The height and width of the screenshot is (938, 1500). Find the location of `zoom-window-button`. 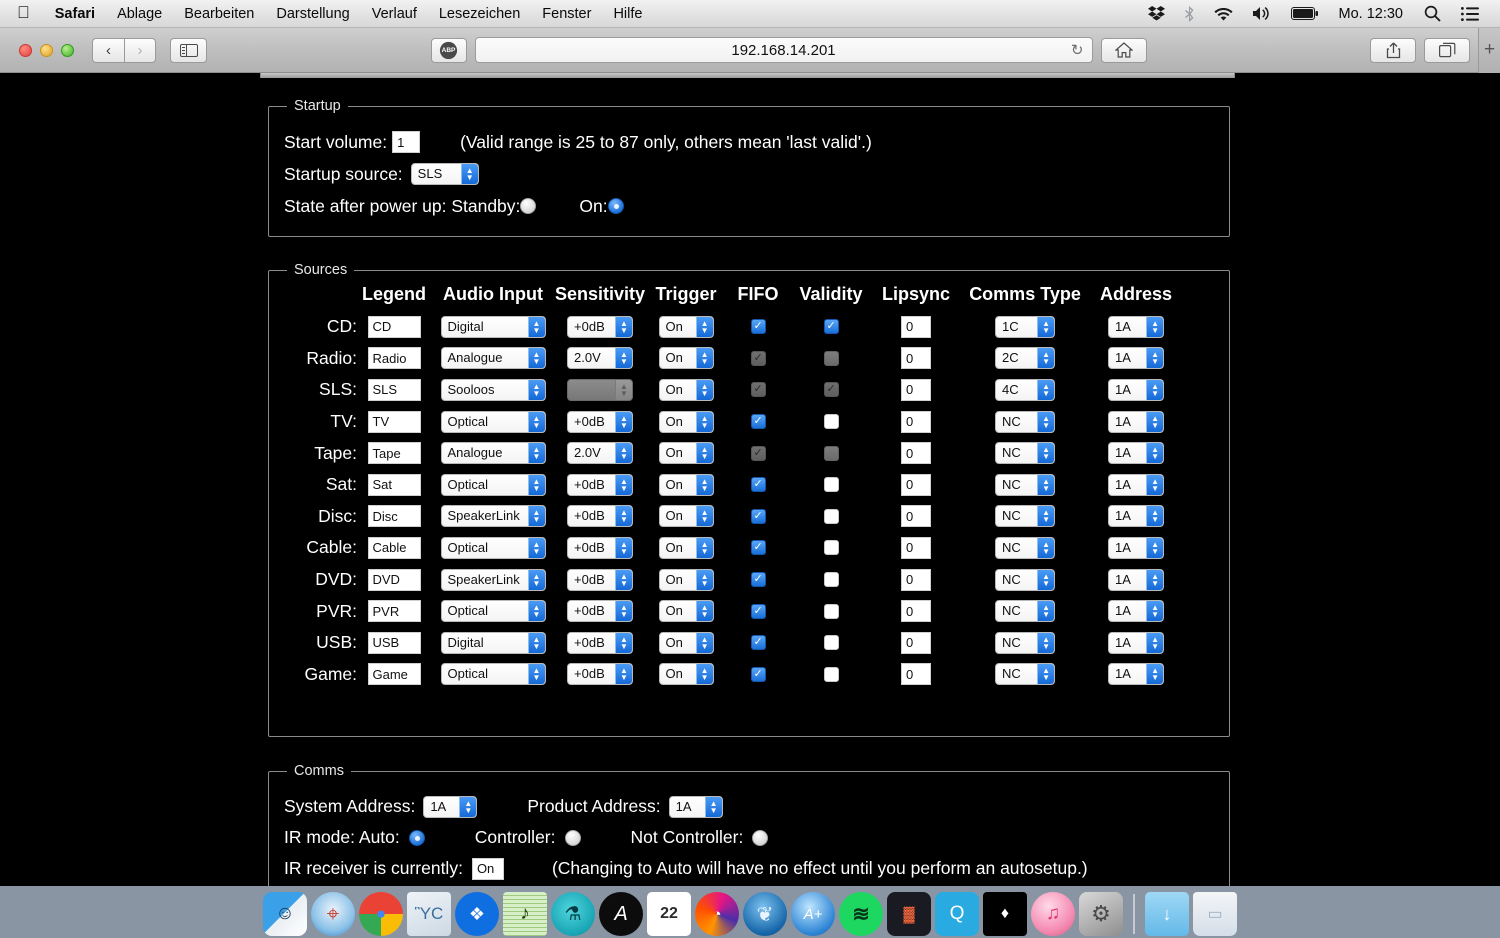

zoom-window-button is located at coordinates (67, 50).